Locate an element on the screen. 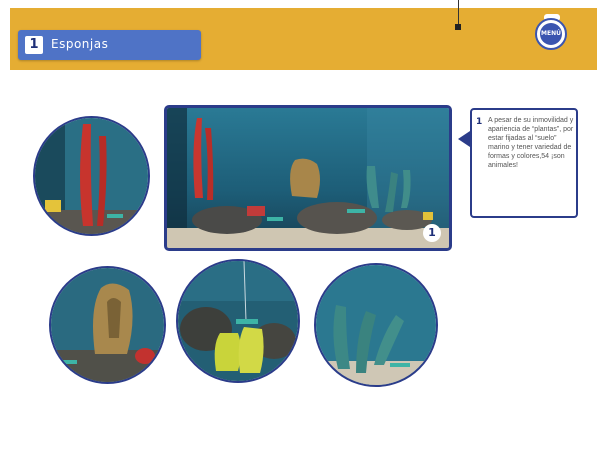 The width and height of the screenshot is (597, 458). aquarium-scene-image is located at coordinates (308, 178).